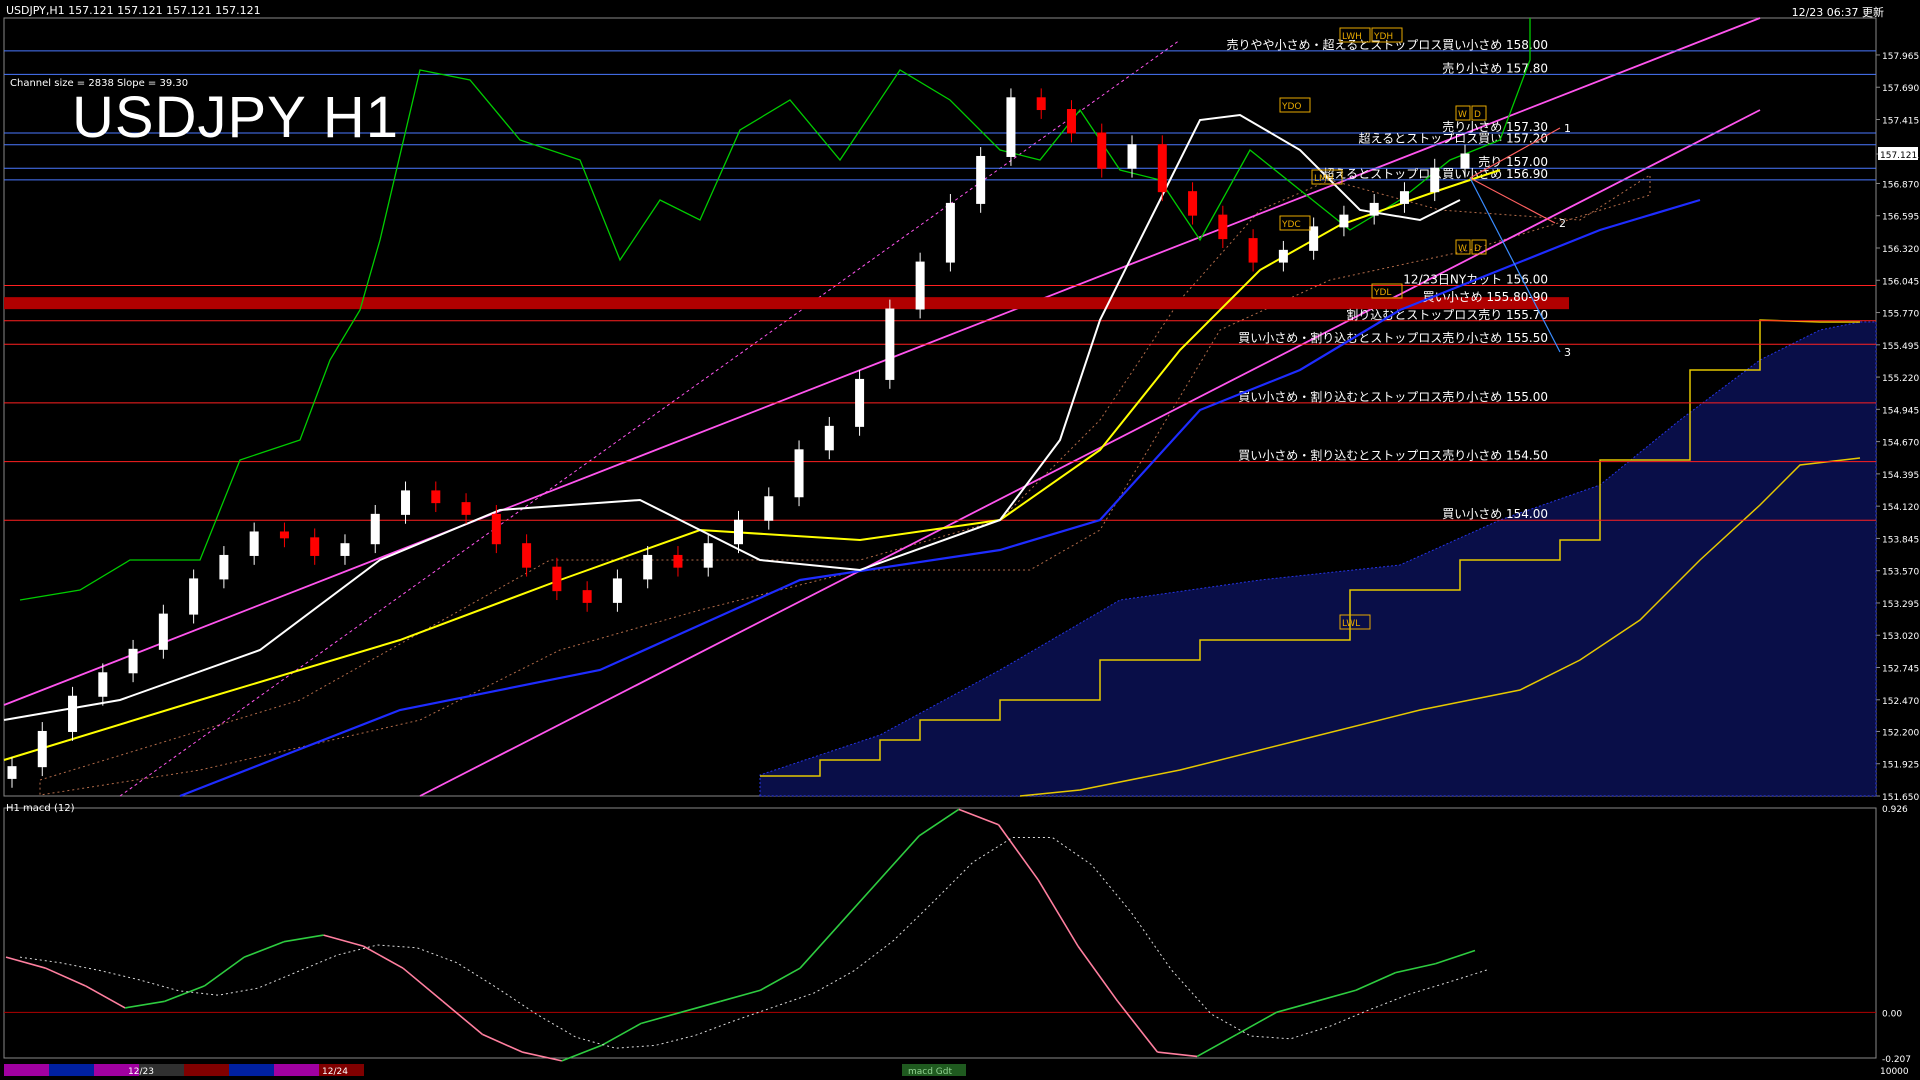  What do you see at coordinates (335, 1072) in the screenshot?
I see `date-tab-label: 12/24` at bounding box center [335, 1072].